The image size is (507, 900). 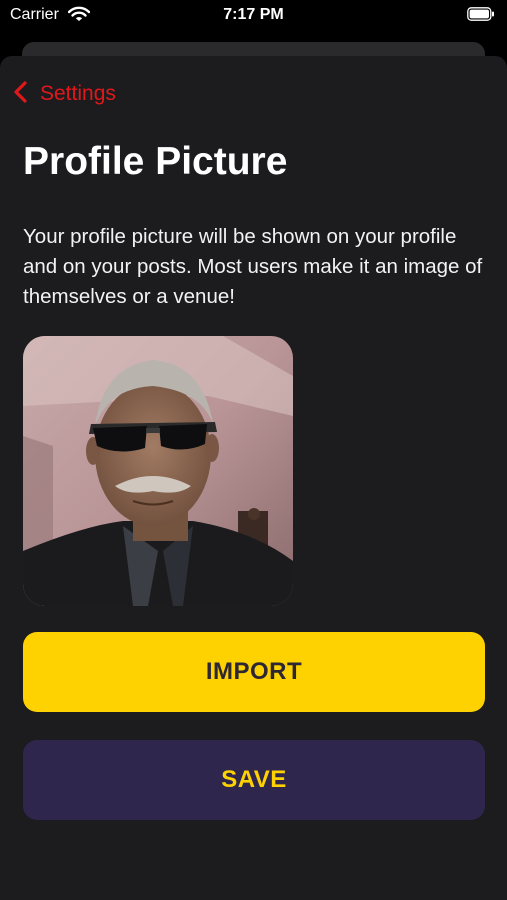 I want to click on chevron-left-icon, so click(x=21, y=94).